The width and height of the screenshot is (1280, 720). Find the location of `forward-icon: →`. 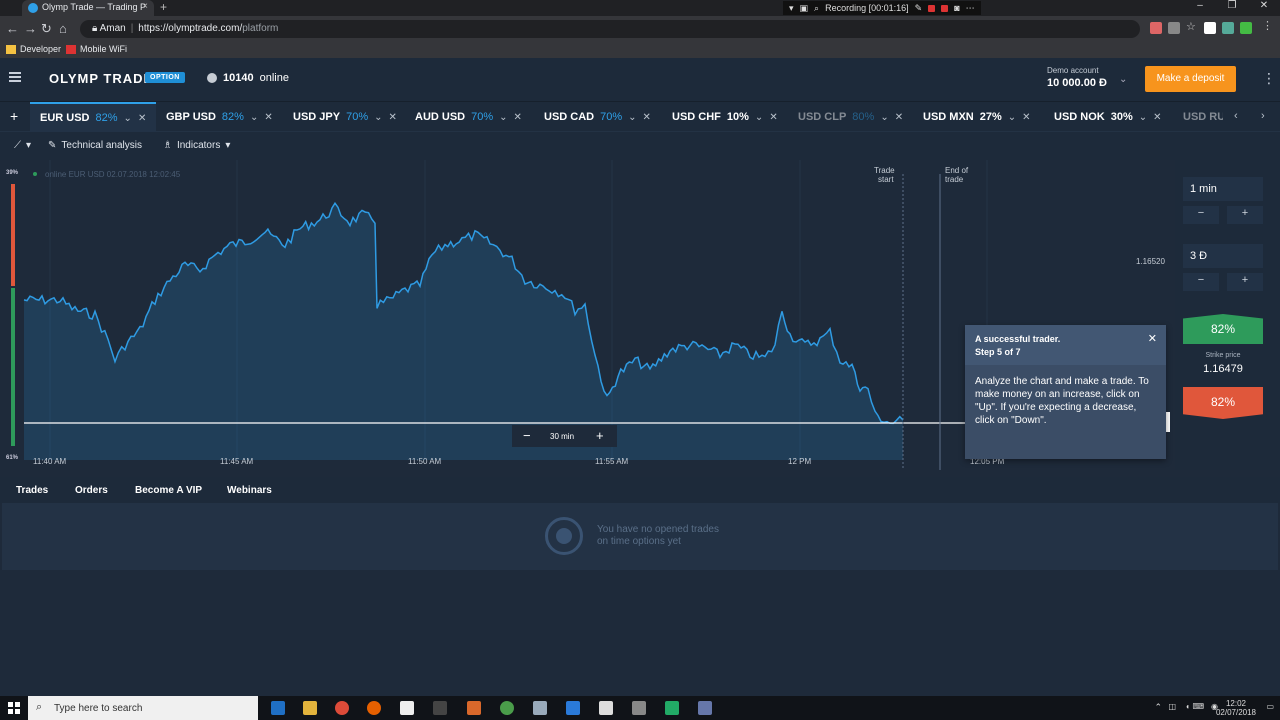

forward-icon: → is located at coordinates (30, 28).